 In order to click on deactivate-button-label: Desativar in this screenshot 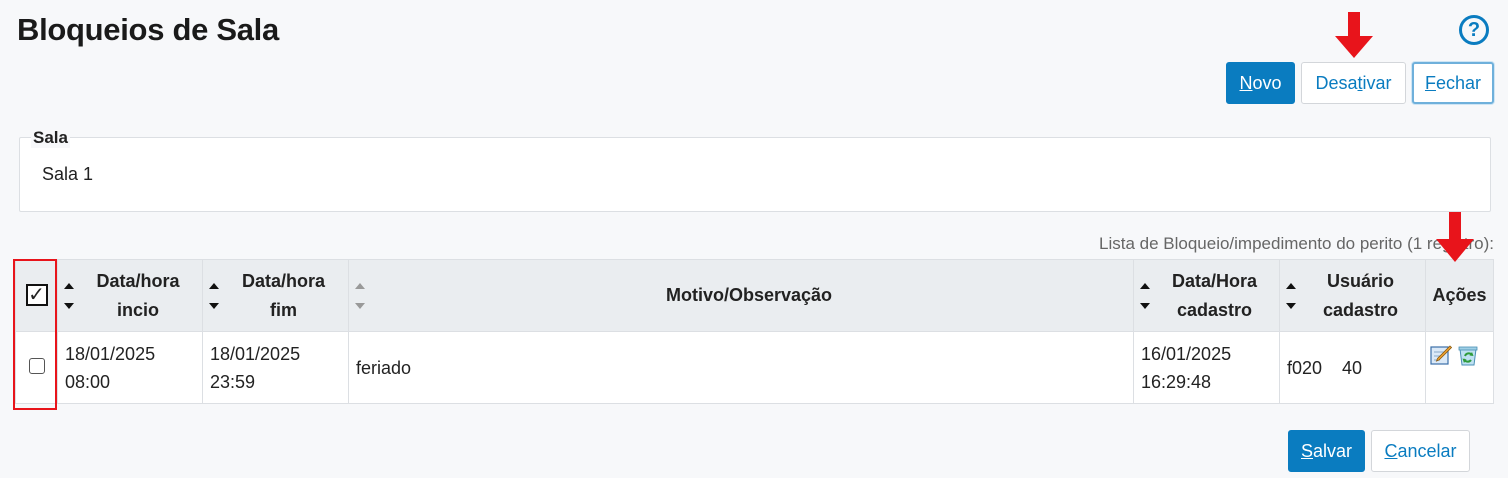, I will do `click(1353, 82)`.